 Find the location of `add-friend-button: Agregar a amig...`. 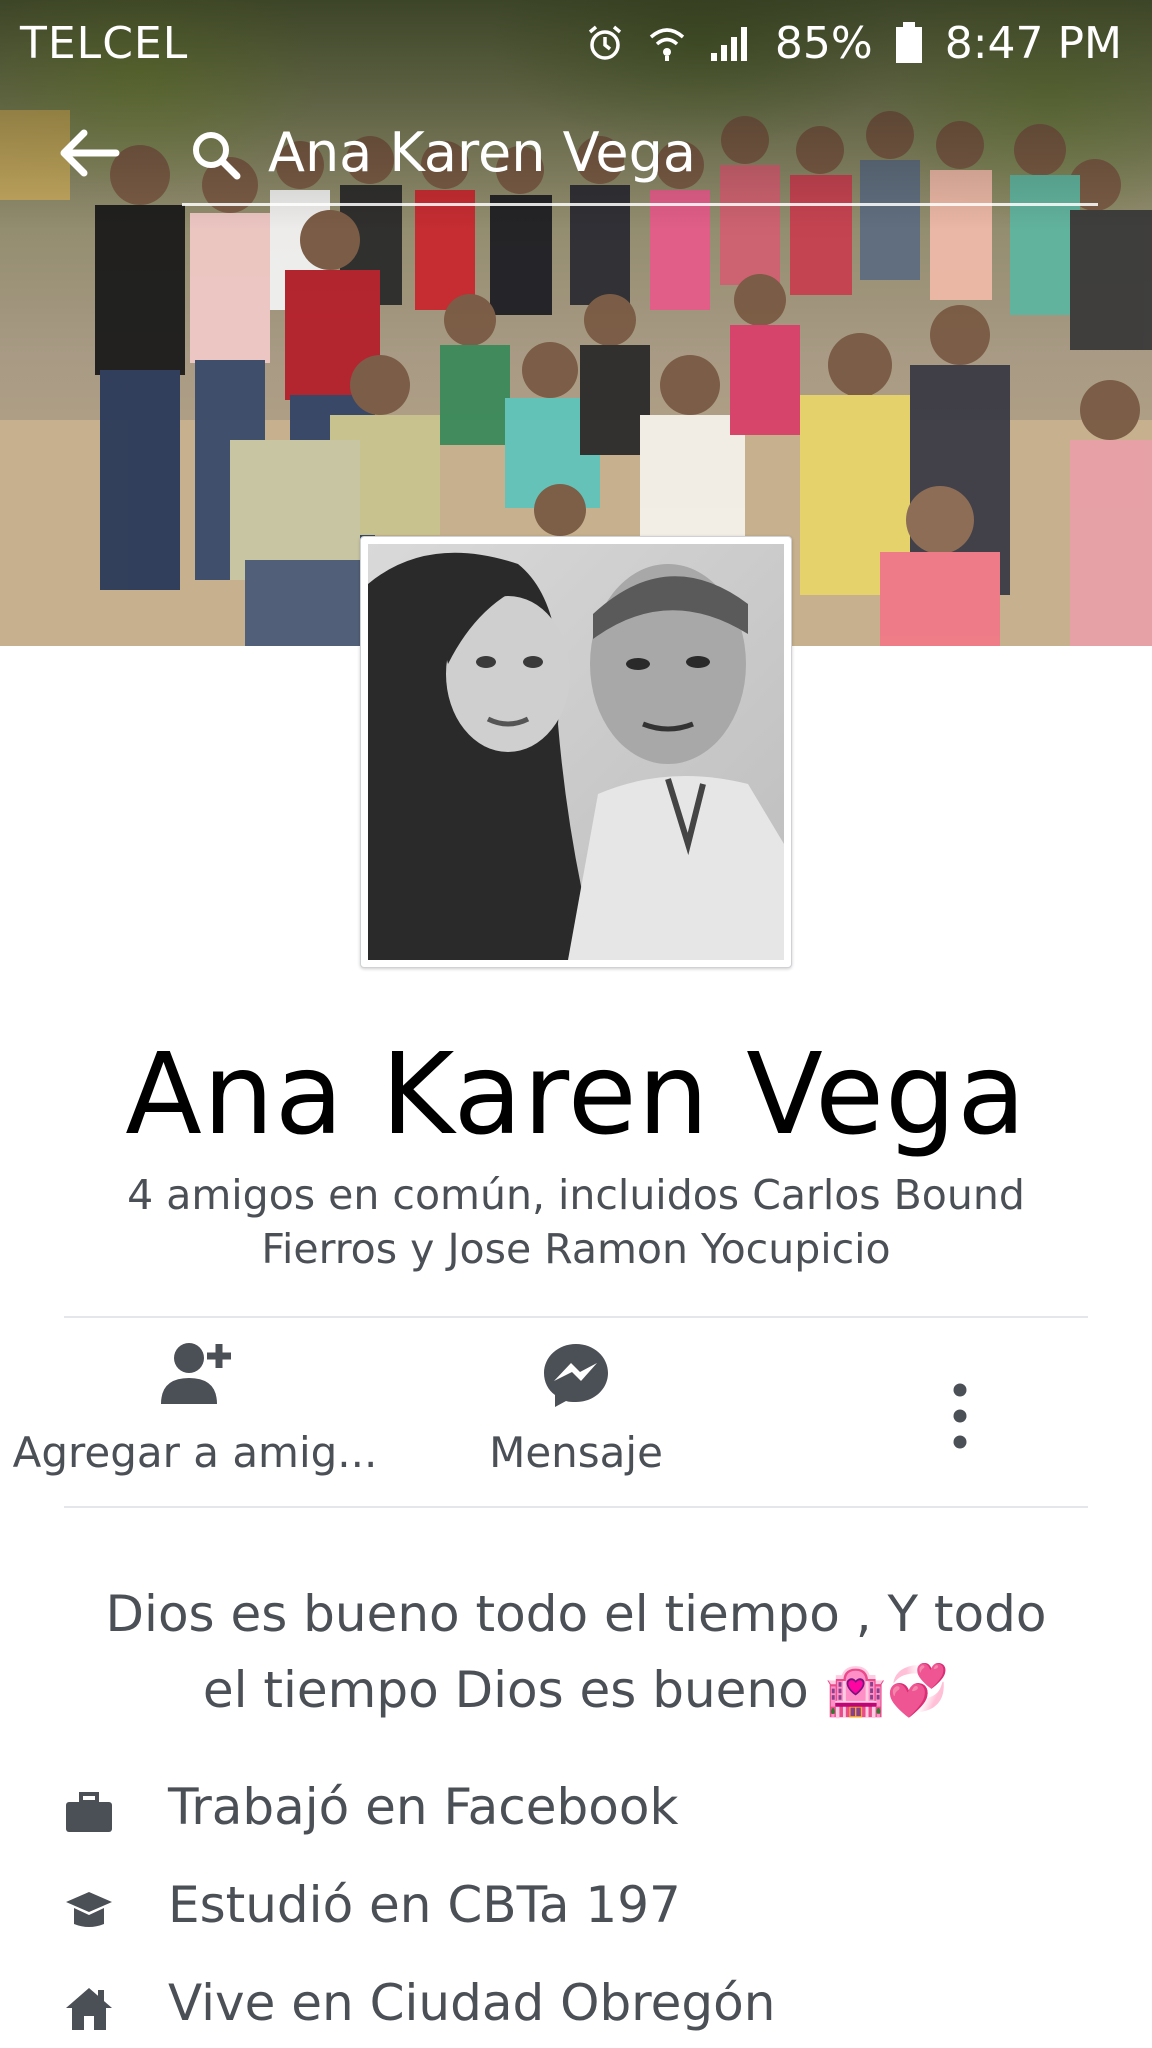

add-friend-button: Agregar a amig... is located at coordinates (195, 1415).